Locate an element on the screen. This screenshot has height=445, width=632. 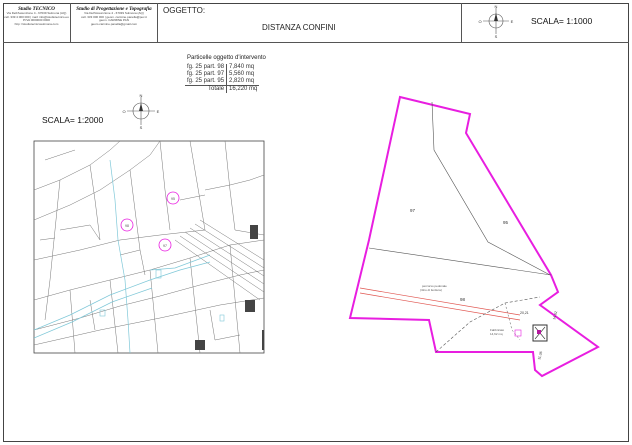
dimension-label: 11,36 is located at coordinates (540, 355).